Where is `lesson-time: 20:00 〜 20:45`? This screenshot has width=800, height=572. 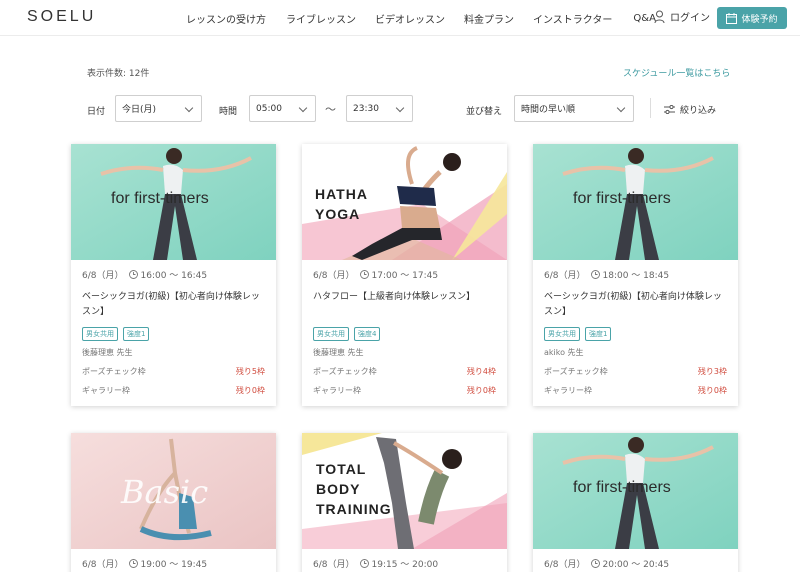 lesson-time: 20:00 〜 20:45 is located at coordinates (636, 565).